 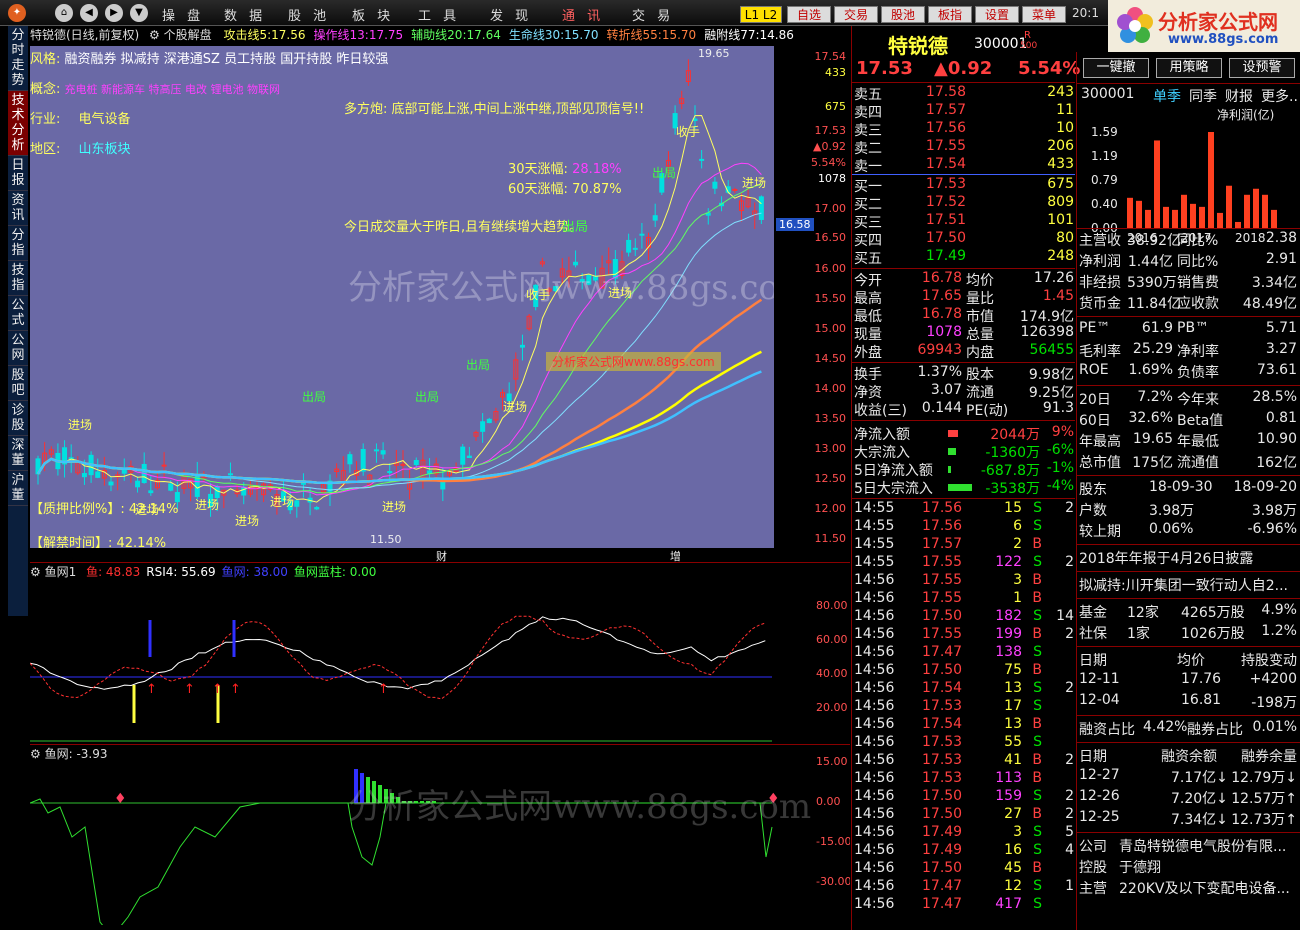 I want to click on bid-row: 买五 17.49 248, so click(x=964, y=257).